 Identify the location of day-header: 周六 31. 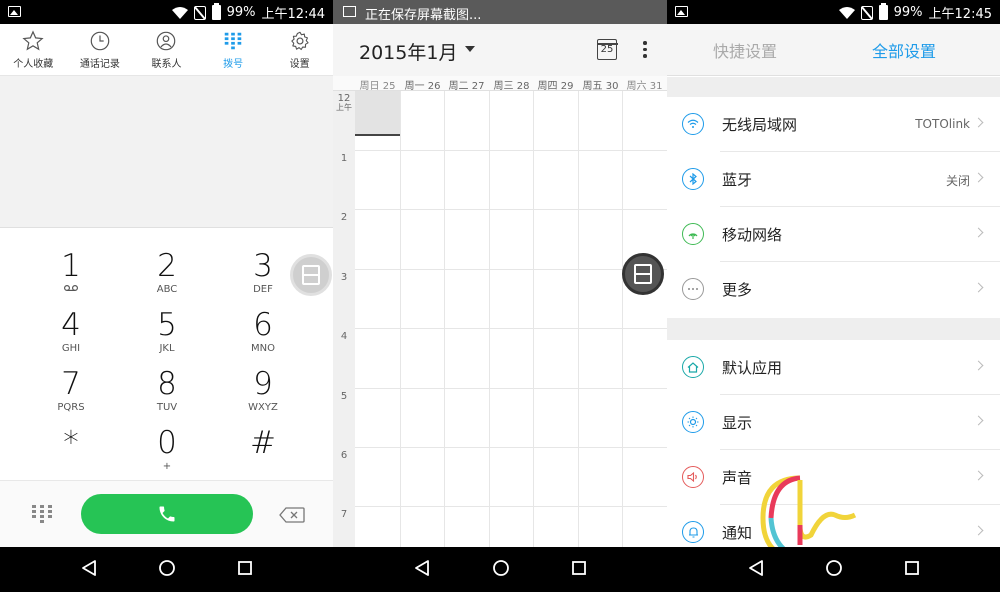
(644, 84).